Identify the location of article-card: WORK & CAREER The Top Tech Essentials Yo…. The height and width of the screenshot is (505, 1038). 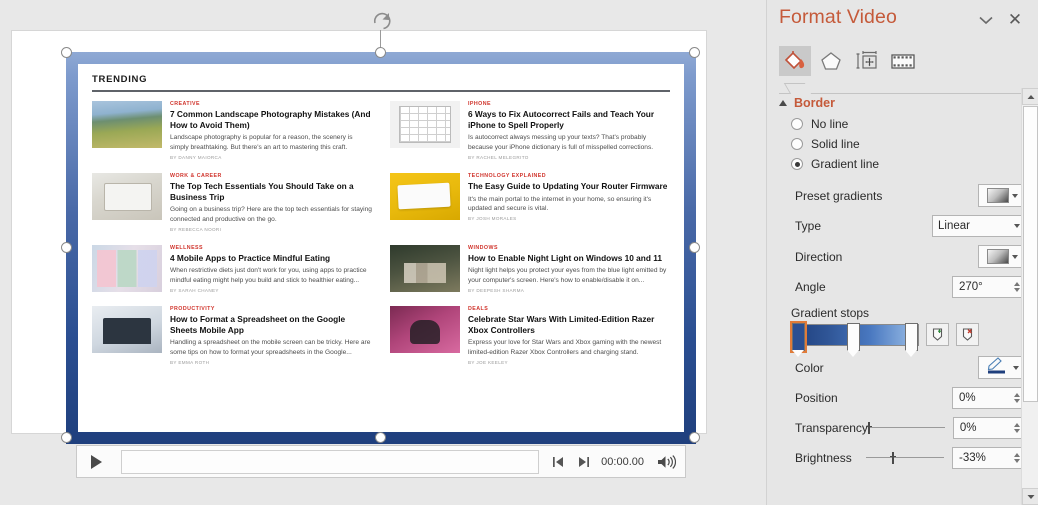
(236, 208).